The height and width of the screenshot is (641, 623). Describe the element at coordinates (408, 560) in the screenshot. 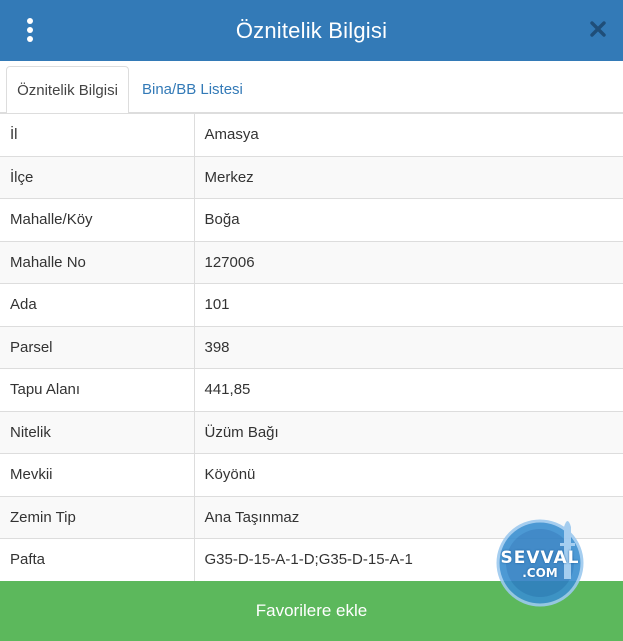

I see `attribute-value: G35-D-15-A-1-D;G35-D-15-A-1` at that location.